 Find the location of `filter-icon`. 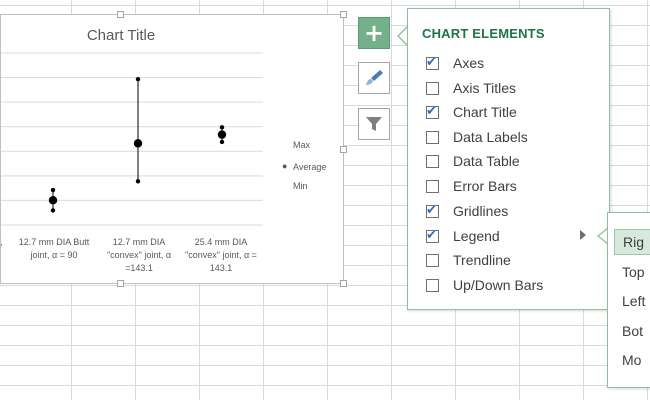

filter-icon is located at coordinates (374, 124).